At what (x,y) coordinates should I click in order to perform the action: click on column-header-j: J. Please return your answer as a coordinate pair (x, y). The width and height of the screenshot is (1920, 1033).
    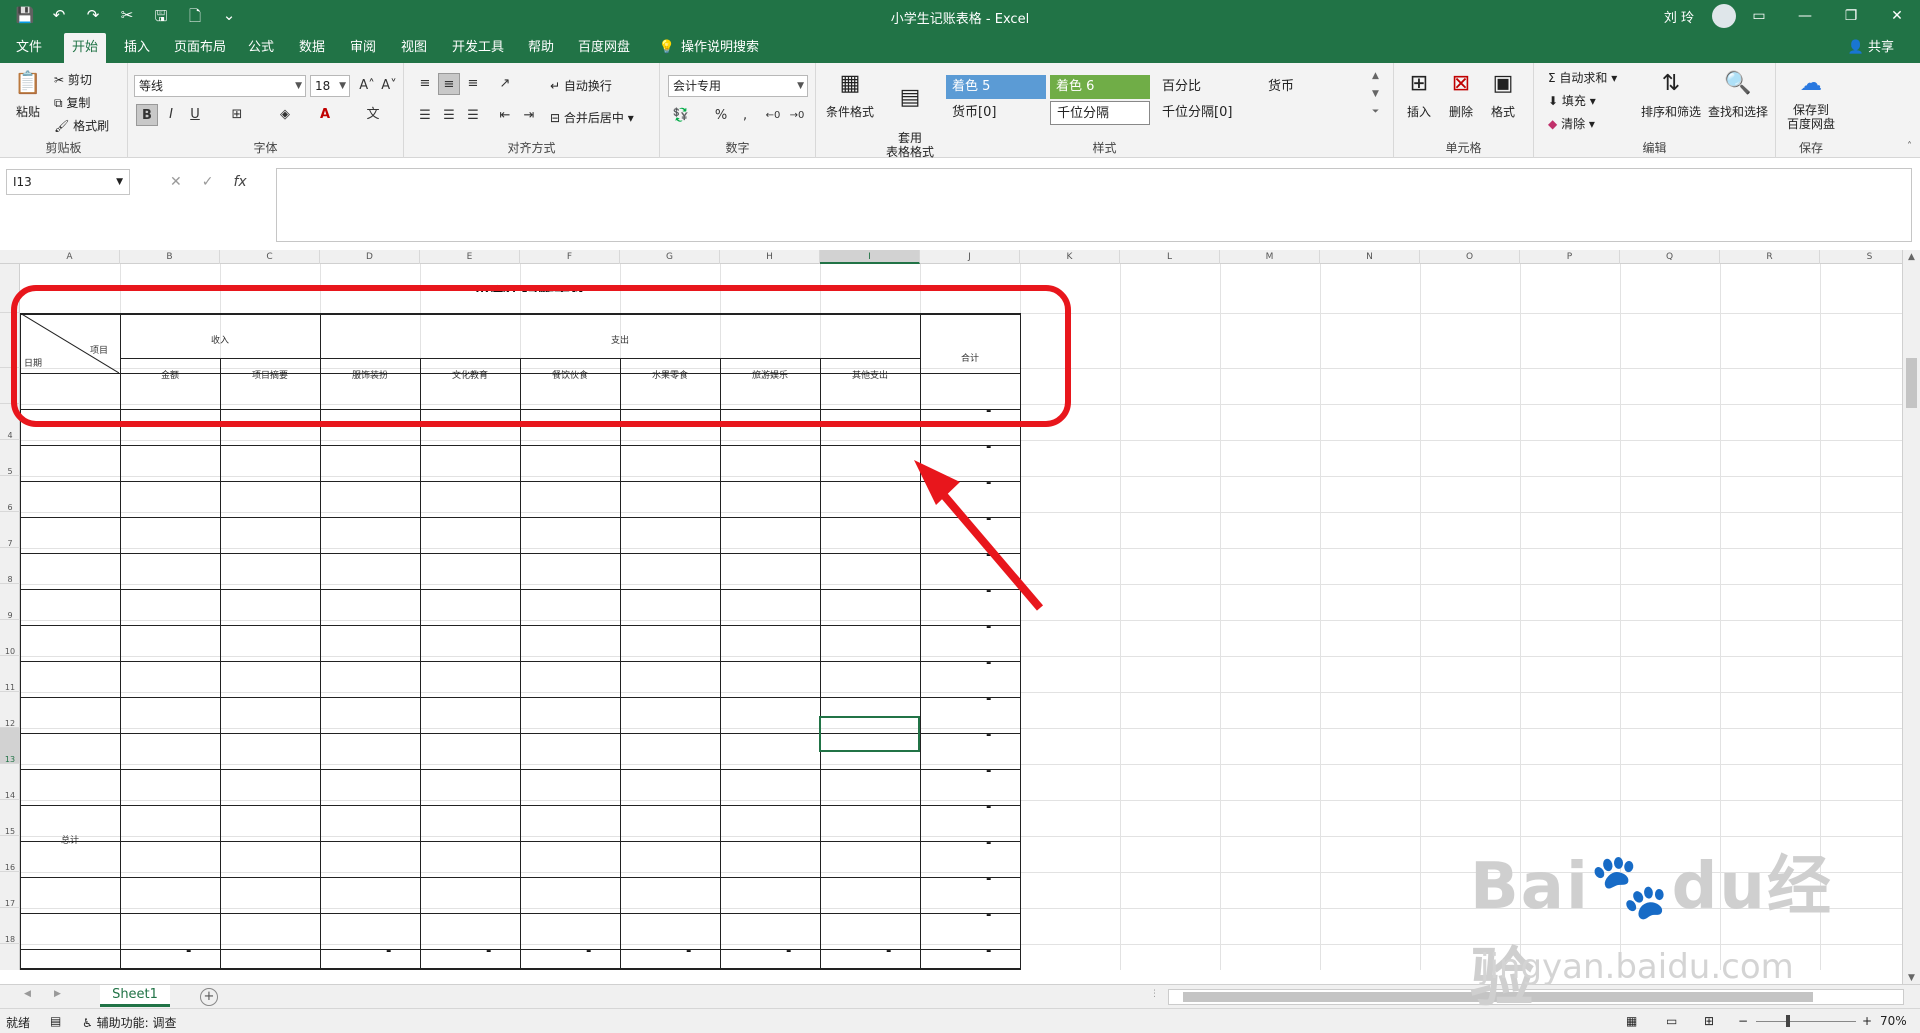
    Looking at the image, I should click on (970, 257).